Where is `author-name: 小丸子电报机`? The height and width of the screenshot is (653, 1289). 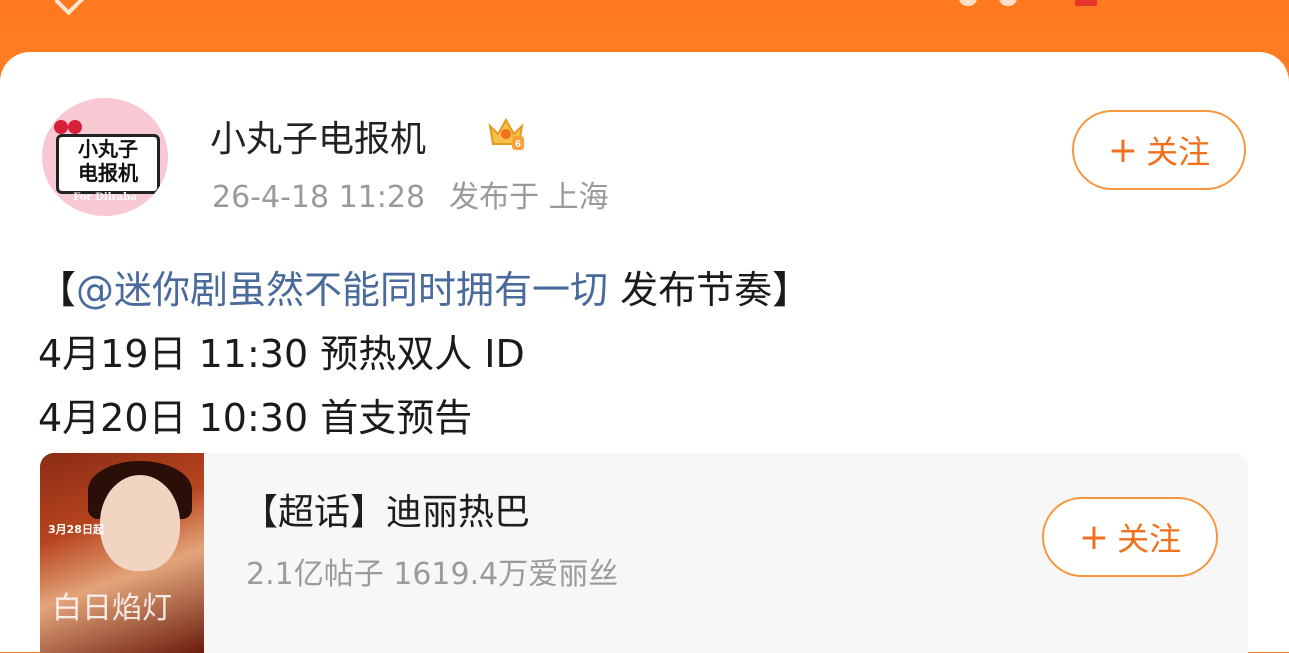 author-name: 小丸子电报机 is located at coordinates (318, 136).